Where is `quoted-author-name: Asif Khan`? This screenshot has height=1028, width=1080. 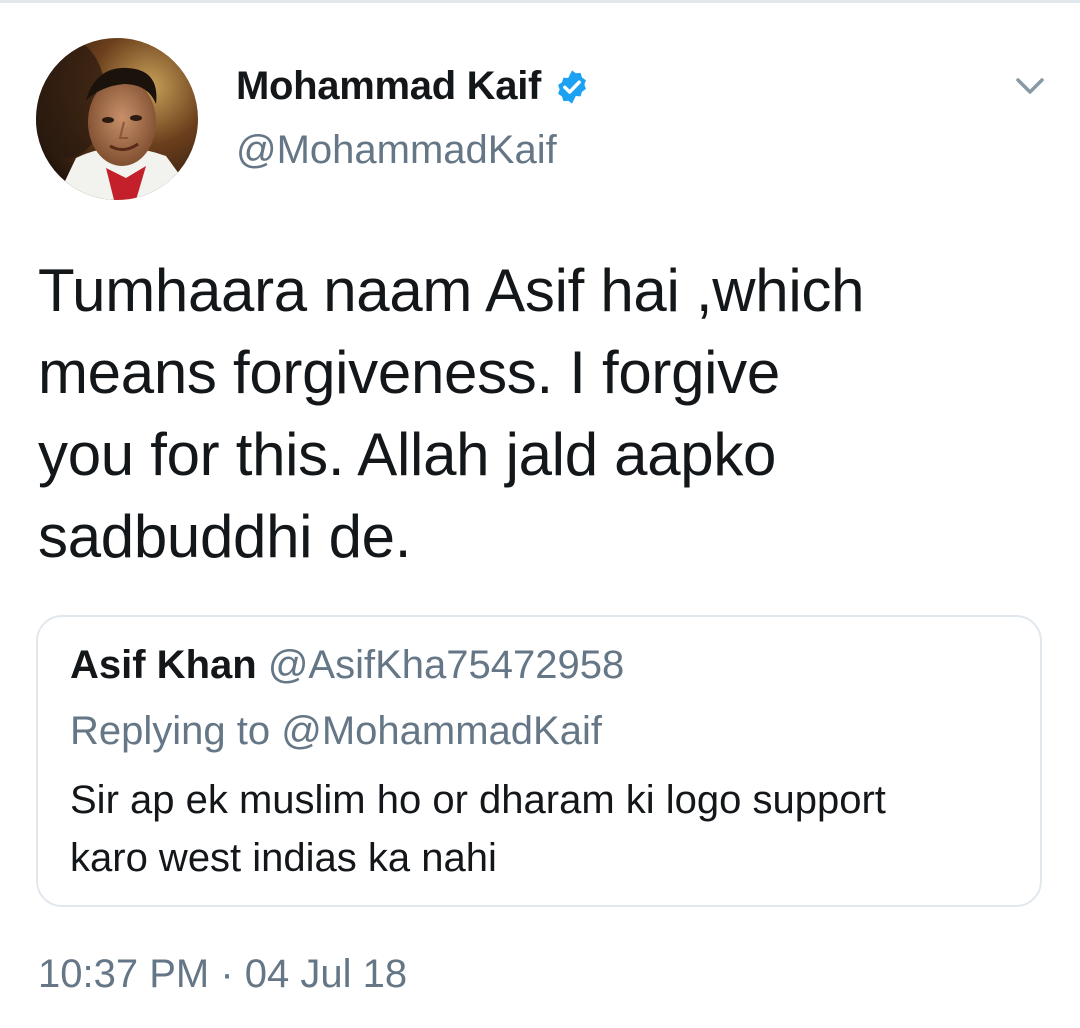
quoted-author-name: Asif Khan is located at coordinates (163, 665).